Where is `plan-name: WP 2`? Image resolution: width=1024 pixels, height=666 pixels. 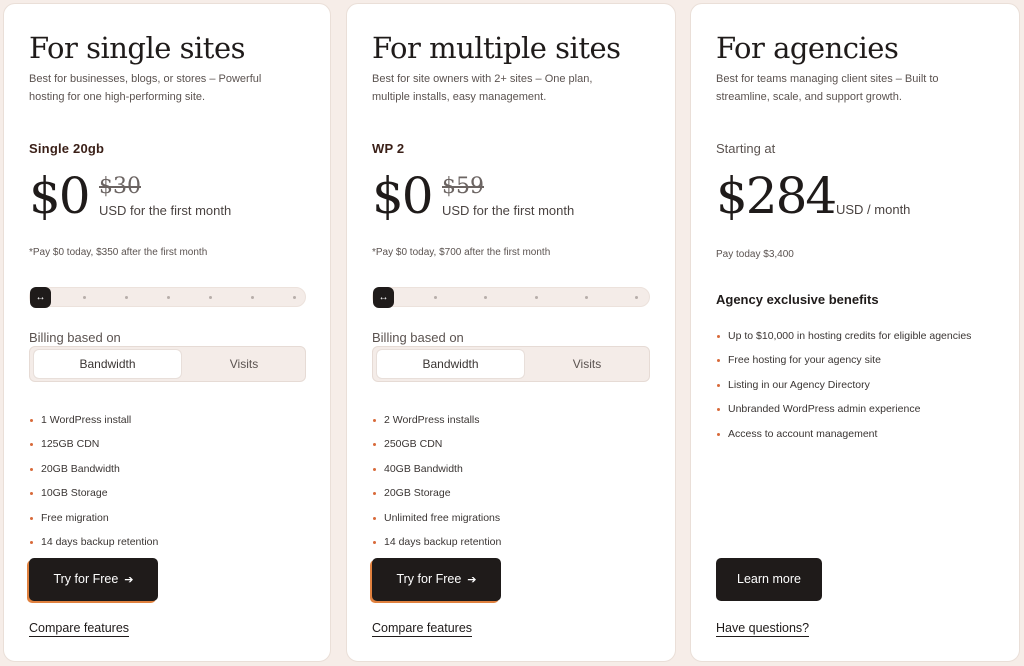
plan-name: WP 2 is located at coordinates (388, 148).